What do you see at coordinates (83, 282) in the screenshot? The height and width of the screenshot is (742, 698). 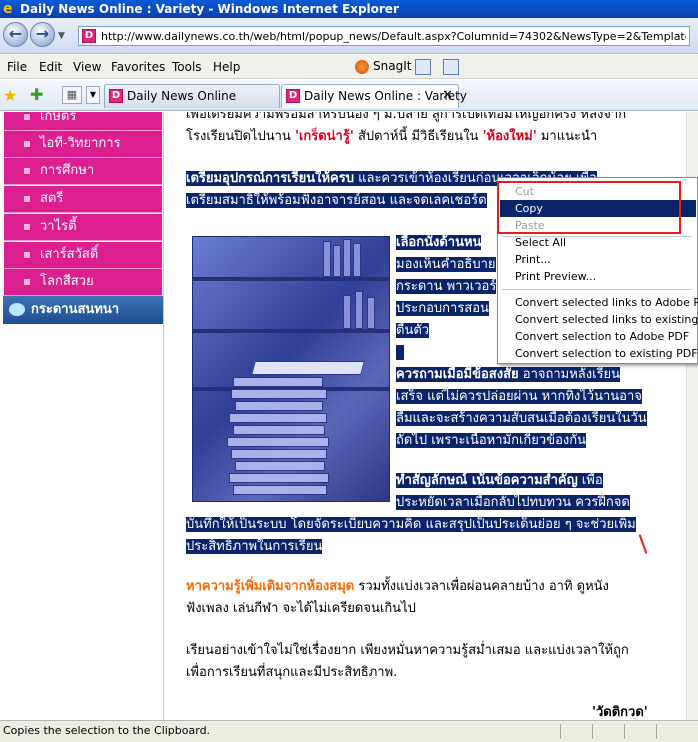 I see `sidebar-item-colorful-world: โลกสีสวย` at bounding box center [83, 282].